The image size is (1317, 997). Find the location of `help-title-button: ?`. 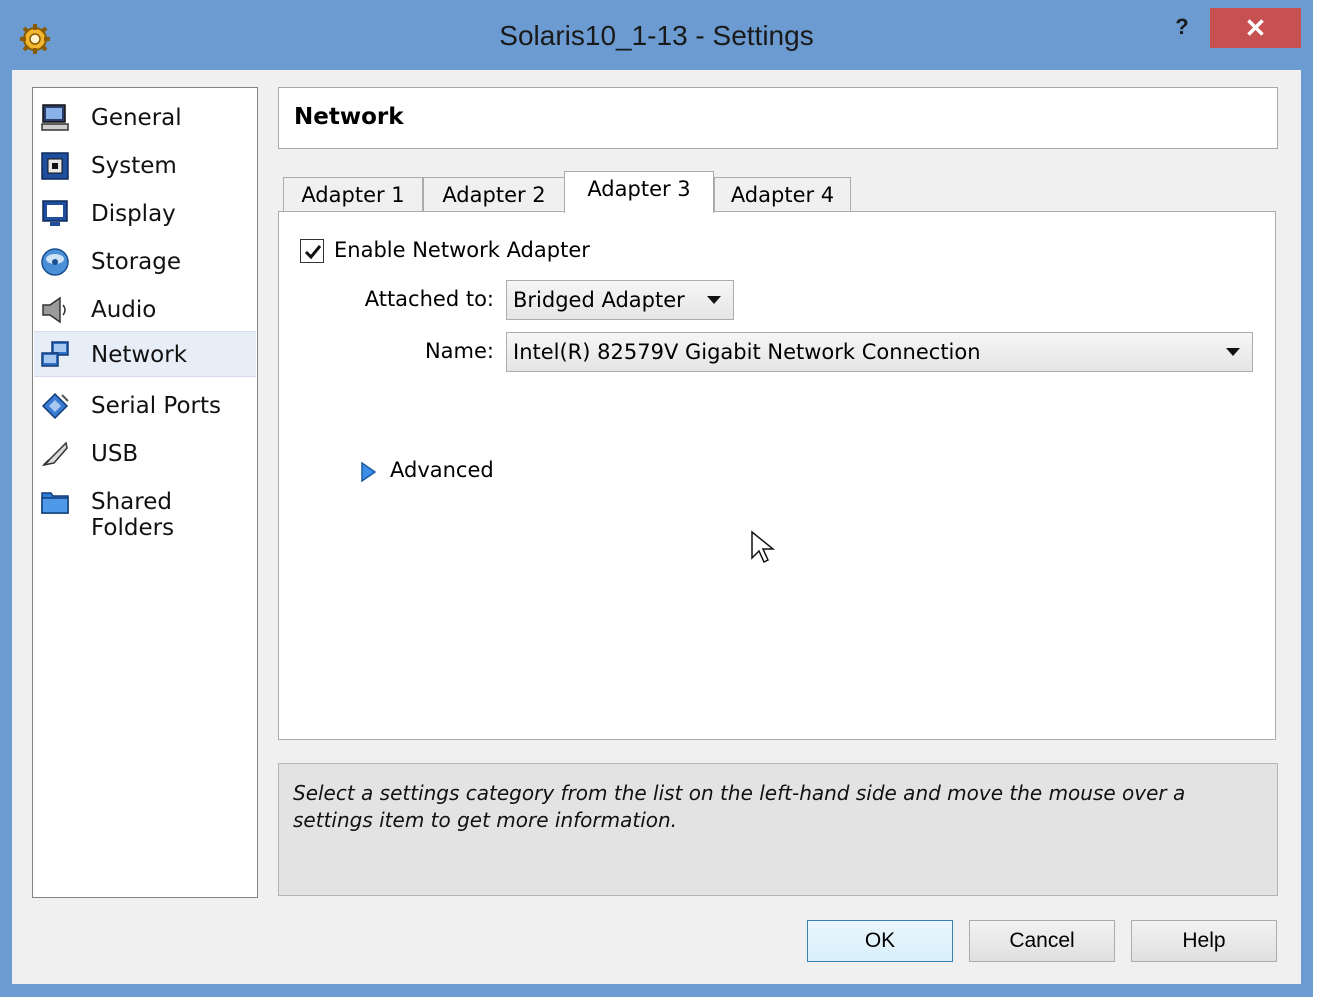

help-title-button: ? is located at coordinates (1182, 27).